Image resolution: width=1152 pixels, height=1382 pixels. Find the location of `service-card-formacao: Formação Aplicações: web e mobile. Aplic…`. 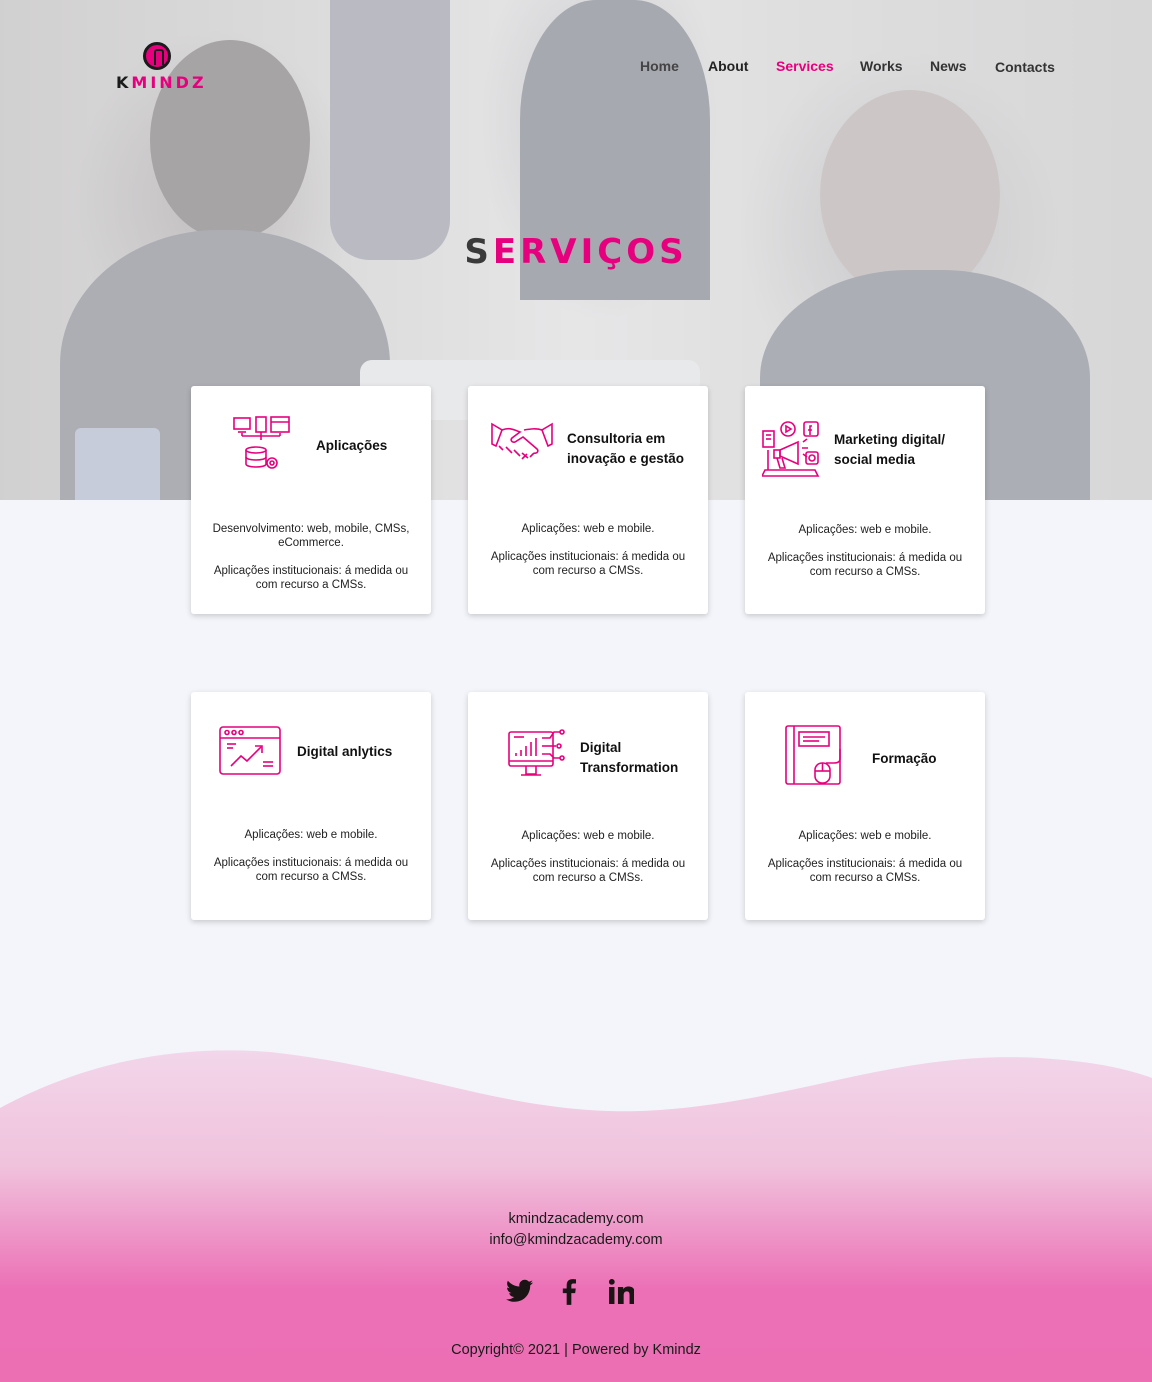

service-card-formacao: Formação Aplicações: web e mobile. Aplic… is located at coordinates (865, 806).